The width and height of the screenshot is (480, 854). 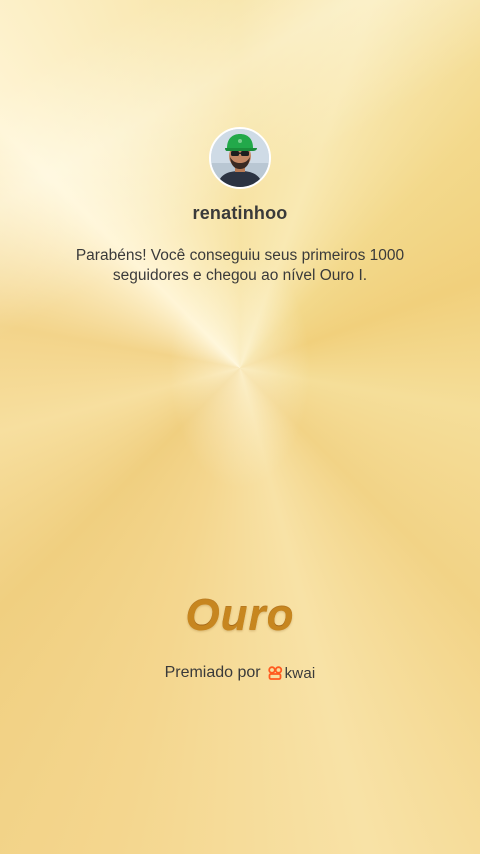 I want to click on user-photo-avatar-icon, so click(x=240, y=158).